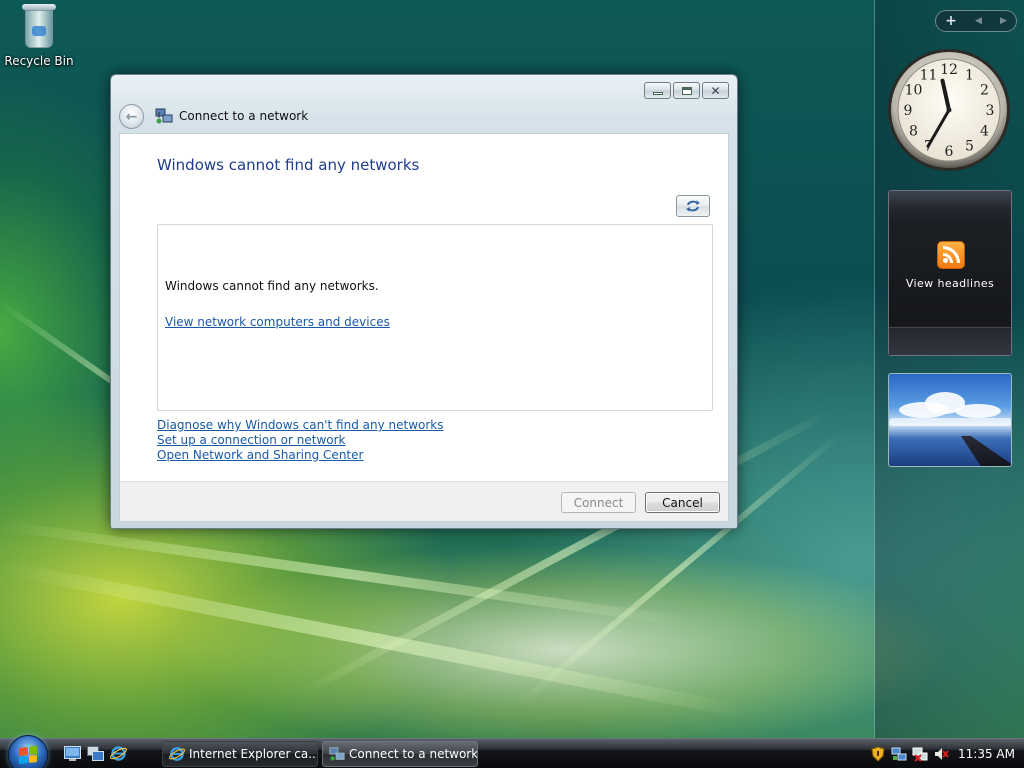  Describe the element at coordinates (39, 61) in the screenshot. I see `recycle-bin-label: Recycle Bin` at that location.